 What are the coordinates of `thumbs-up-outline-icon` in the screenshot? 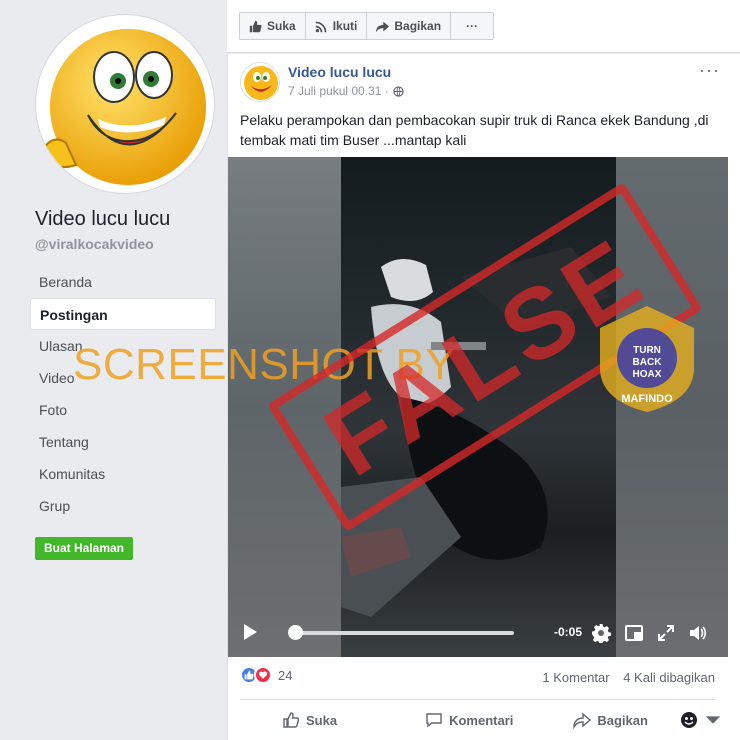 It's located at (291, 720).